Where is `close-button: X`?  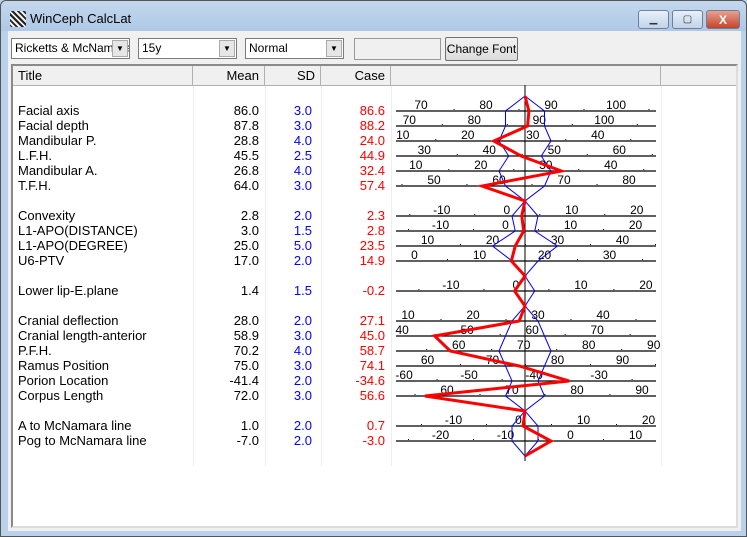 close-button: X is located at coordinates (723, 19).